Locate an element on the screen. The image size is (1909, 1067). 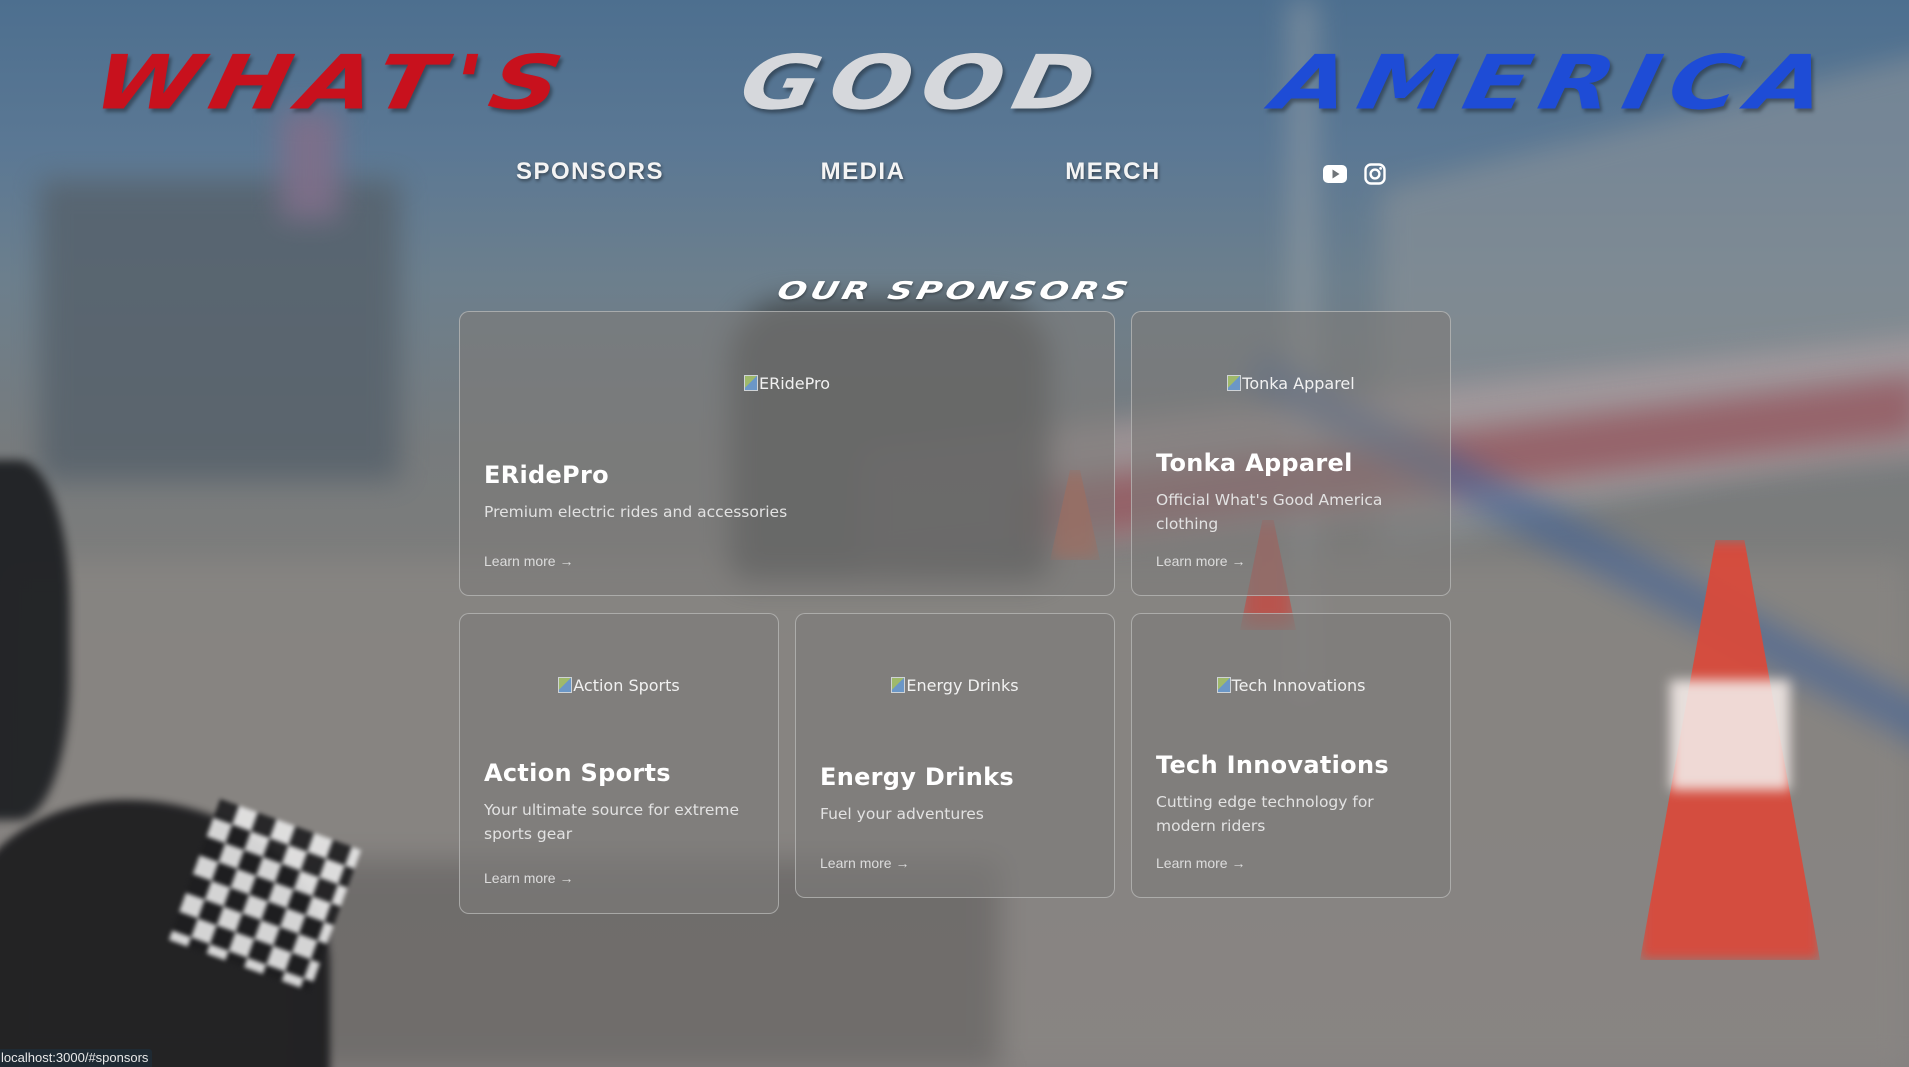
sponsor-logo-alt: Action Sports is located at coordinates (626, 685).